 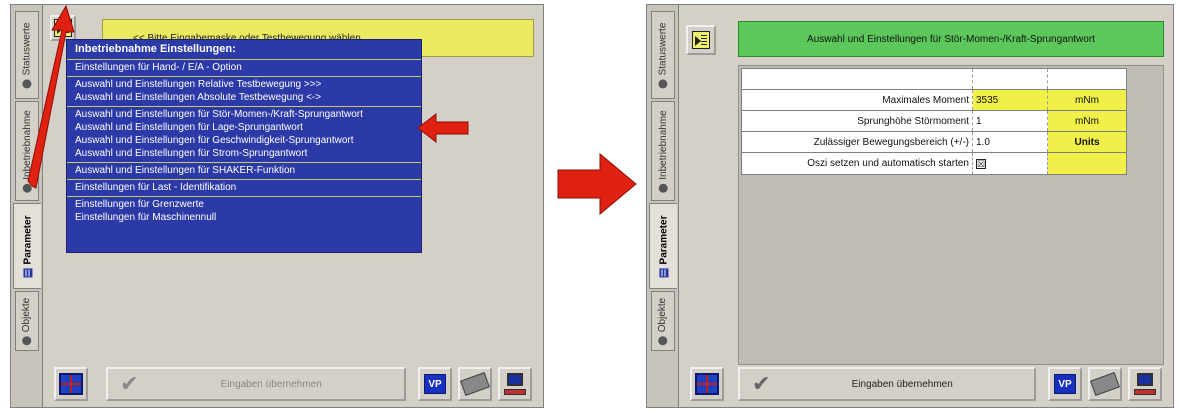 What do you see at coordinates (981, 163) in the screenshot?
I see `oszi-checkbox: ☒` at bounding box center [981, 163].